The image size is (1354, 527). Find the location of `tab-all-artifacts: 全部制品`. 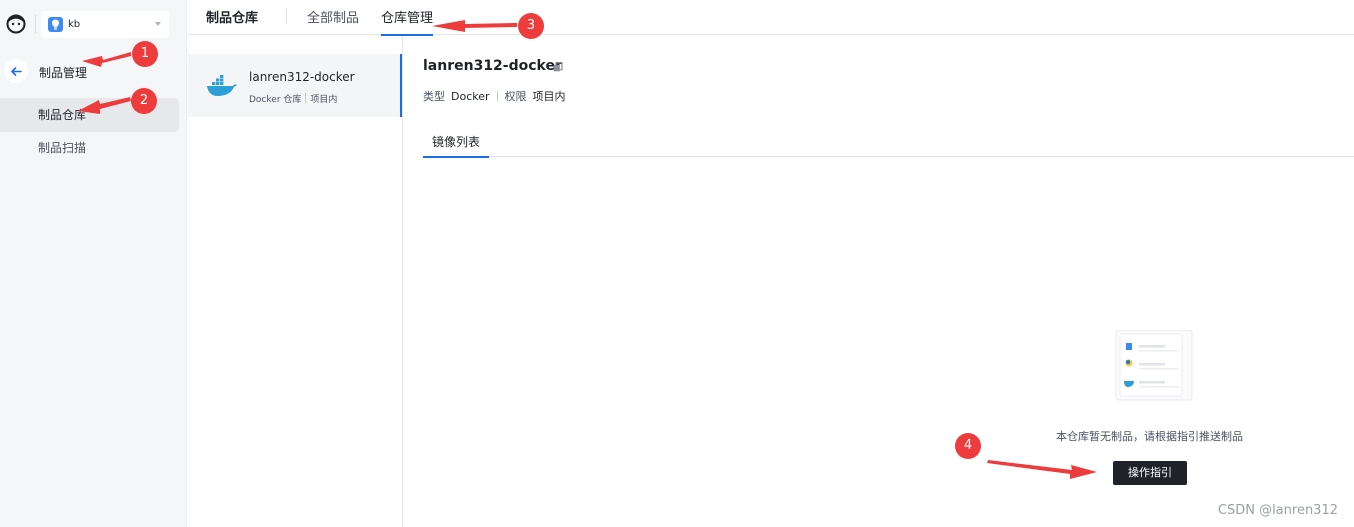

tab-all-artifacts: 全部制品 is located at coordinates (333, 21).